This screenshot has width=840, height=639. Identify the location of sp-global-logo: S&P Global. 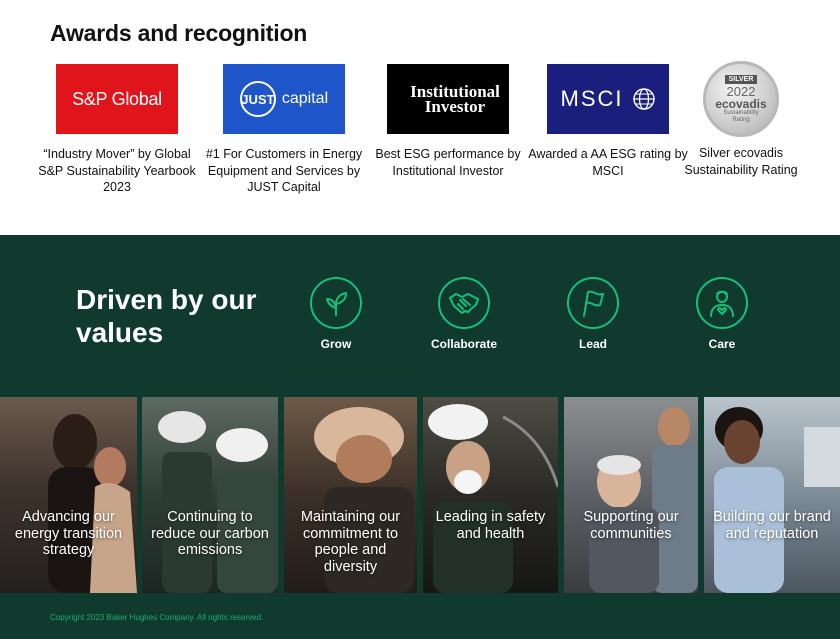
(117, 99).